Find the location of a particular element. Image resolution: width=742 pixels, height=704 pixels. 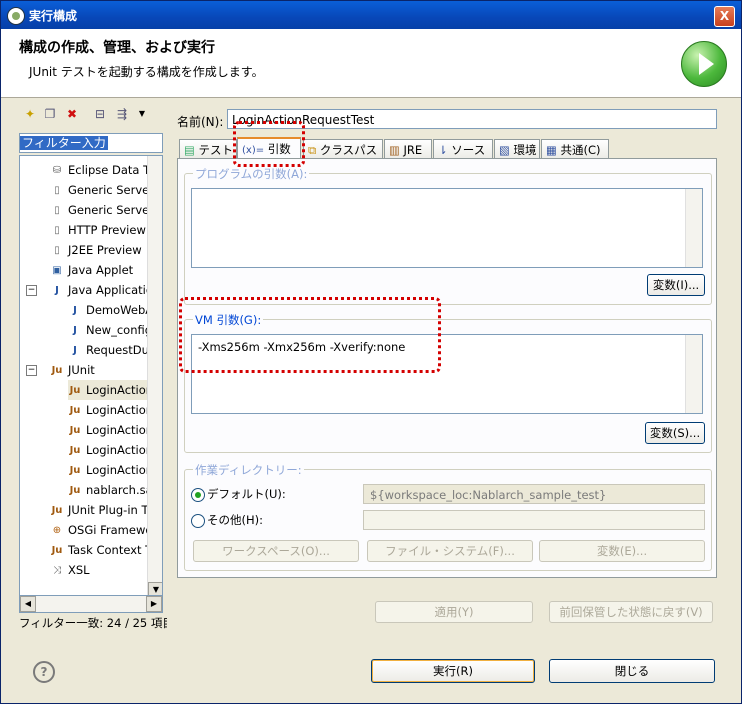

filter-config-icon: ⇶ is located at coordinates (122, 114).